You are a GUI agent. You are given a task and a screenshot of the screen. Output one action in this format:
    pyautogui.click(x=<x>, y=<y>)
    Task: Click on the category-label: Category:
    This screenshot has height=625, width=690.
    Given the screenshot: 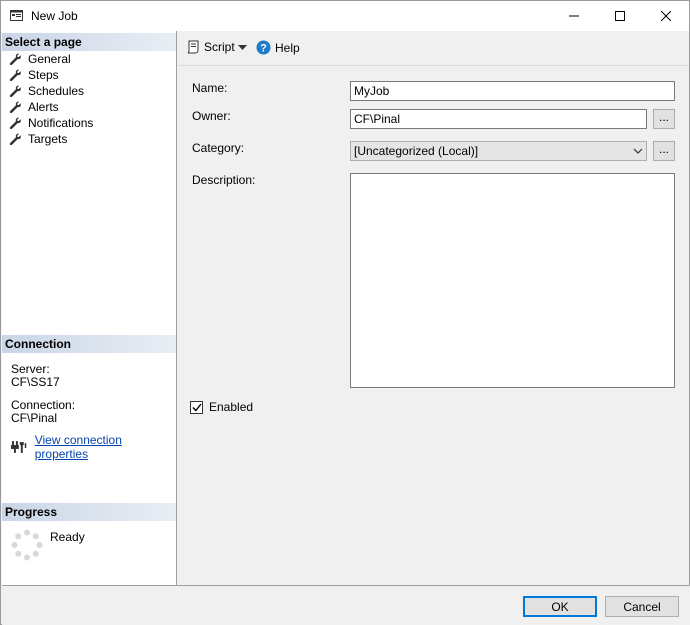 What is the action you would take?
    pyautogui.click(x=218, y=148)
    